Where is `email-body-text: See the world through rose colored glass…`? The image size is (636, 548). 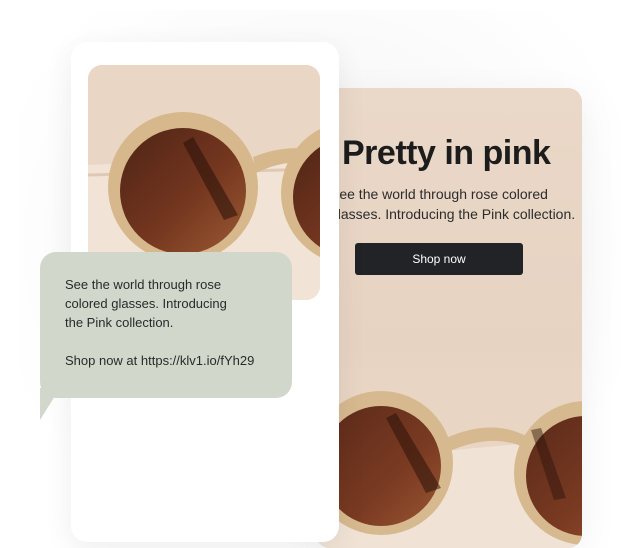 email-body-text: See the world through rose colored glass… is located at coordinates (453, 204).